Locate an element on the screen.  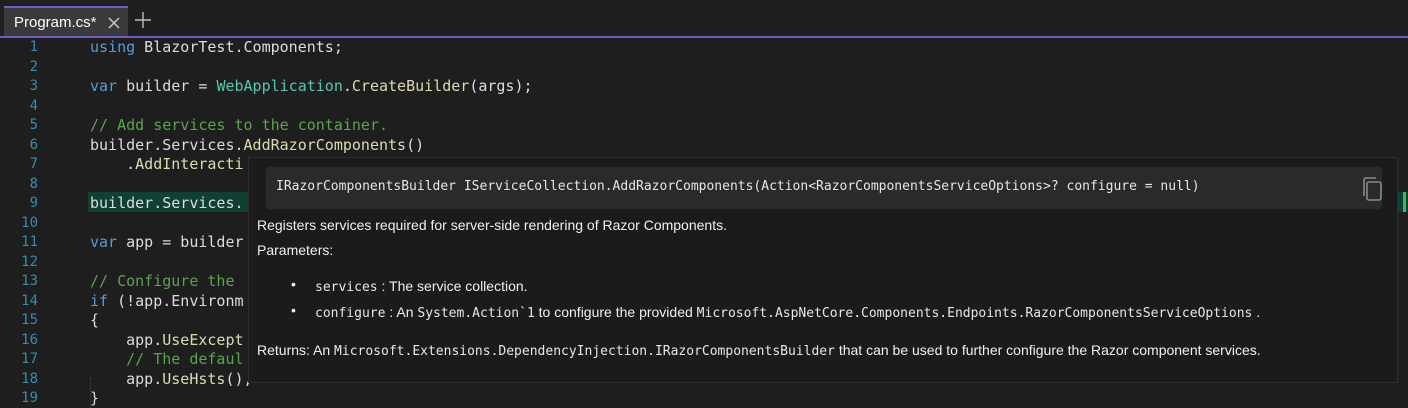
code-line-15: { is located at coordinates (95, 320).